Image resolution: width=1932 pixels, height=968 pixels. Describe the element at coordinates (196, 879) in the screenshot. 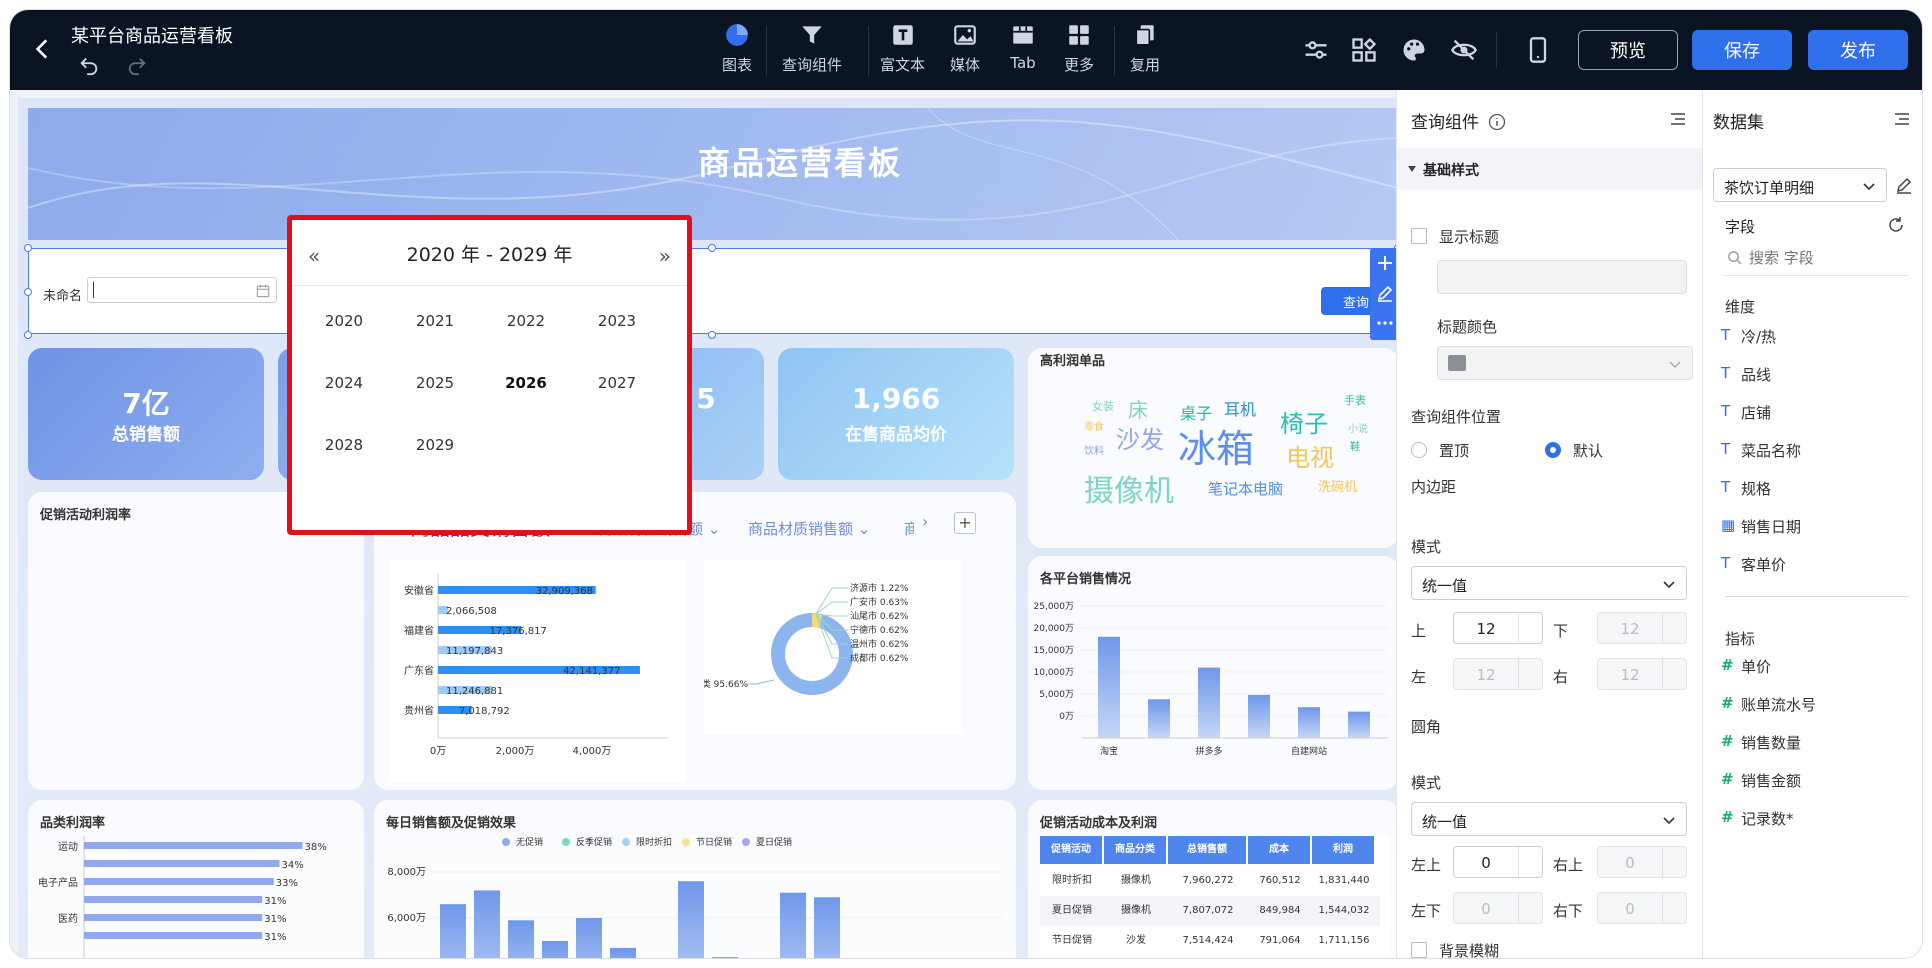

I see `card-category-margin: 品类利润率 运动 38% 34% 电子产品 33% 31% 医药 31% 31%` at that location.